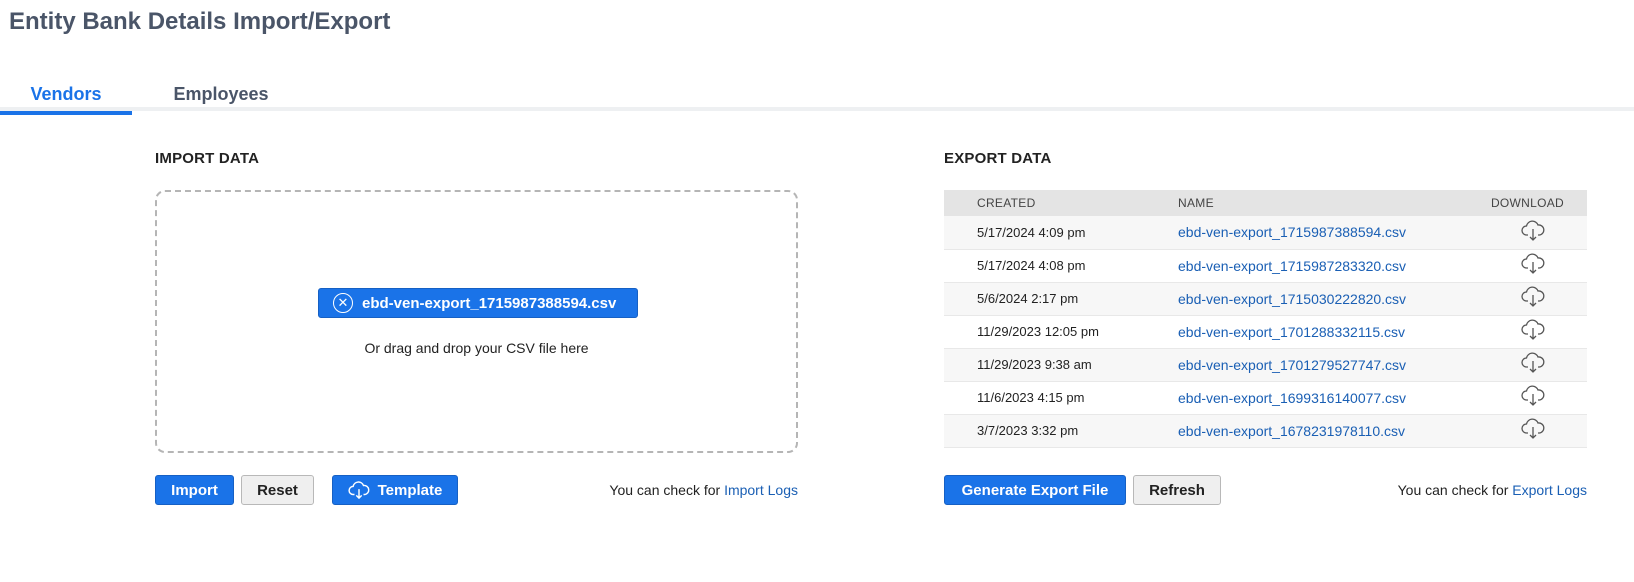 The width and height of the screenshot is (1634, 582). I want to click on export-log-text: You can check for, so click(1453, 490).